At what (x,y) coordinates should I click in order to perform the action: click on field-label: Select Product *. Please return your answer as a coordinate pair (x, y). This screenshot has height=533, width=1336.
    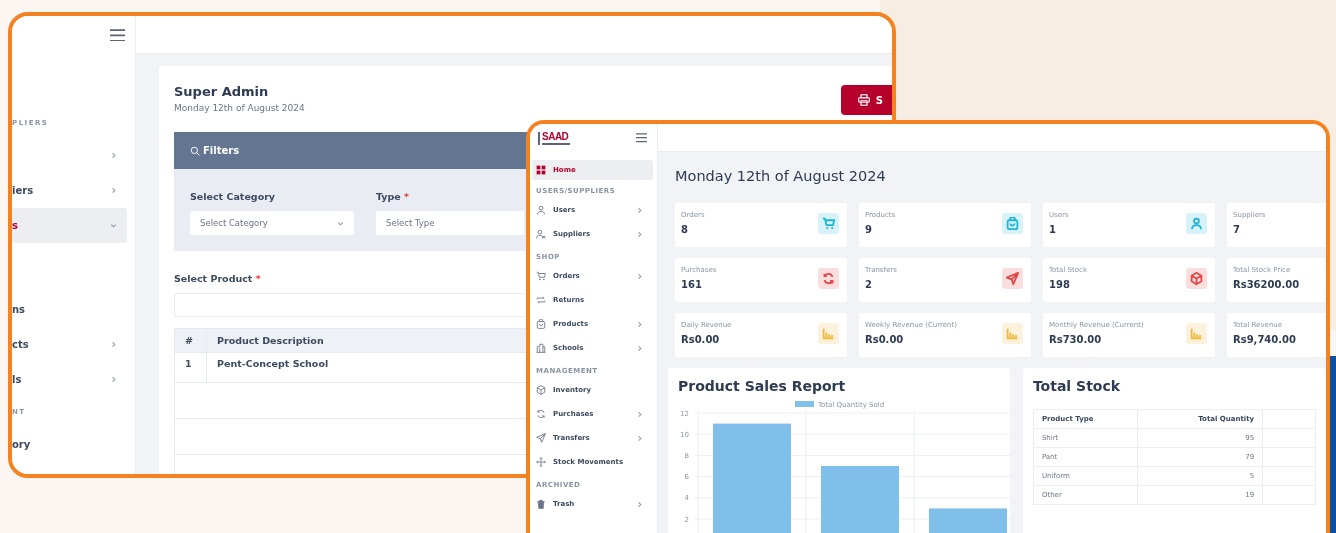
    Looking at the image, I should click on (217, 279).